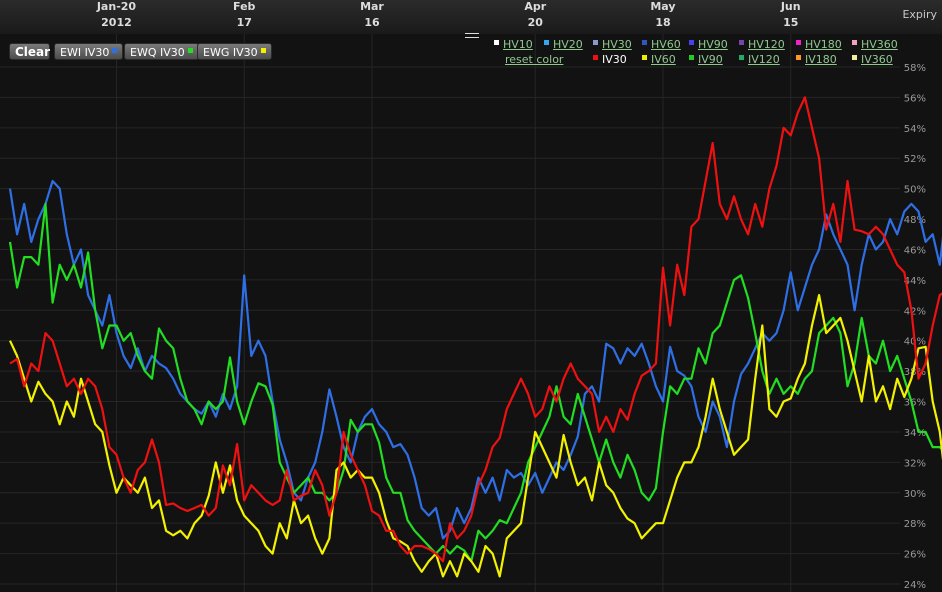 The image size is (942, 592). Describe the element at coordinates (790, 6) in the screenshot. I see `month-label: Jun` at that location.